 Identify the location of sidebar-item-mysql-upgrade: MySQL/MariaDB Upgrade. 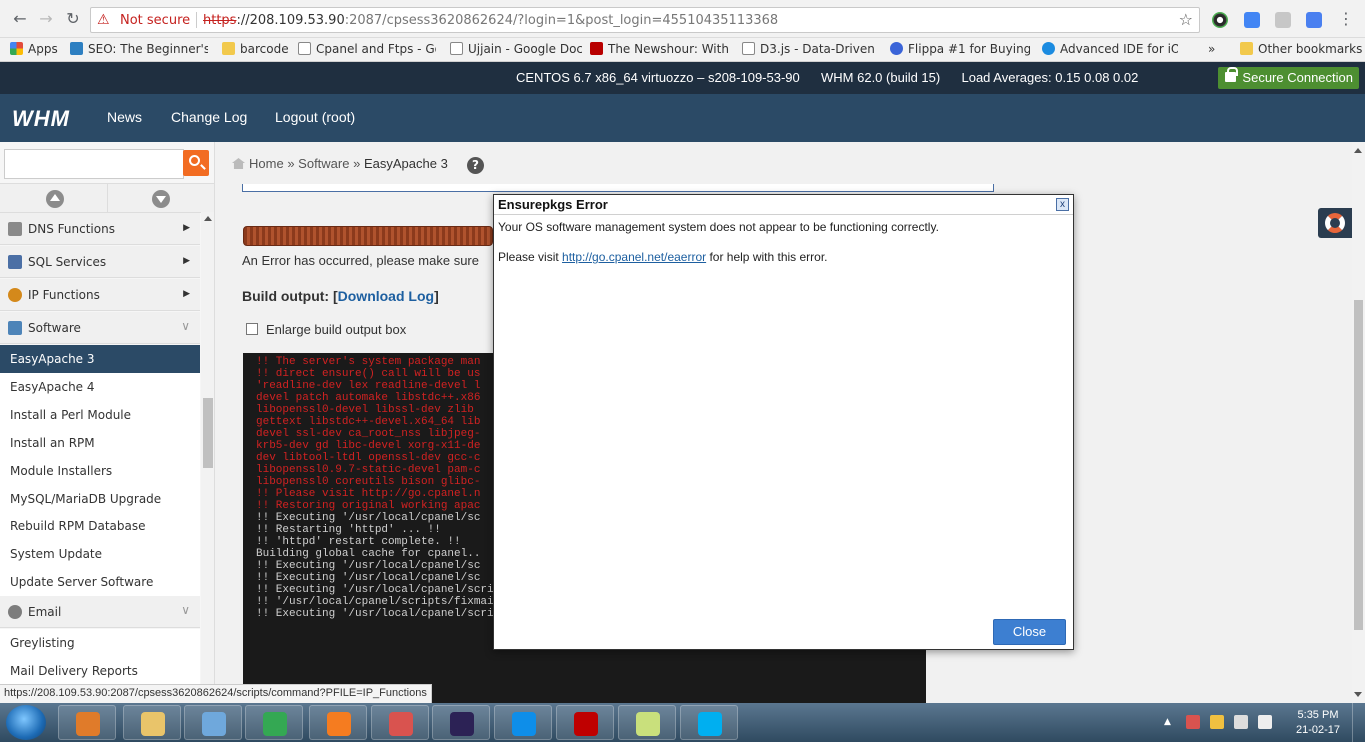
(100, 499).